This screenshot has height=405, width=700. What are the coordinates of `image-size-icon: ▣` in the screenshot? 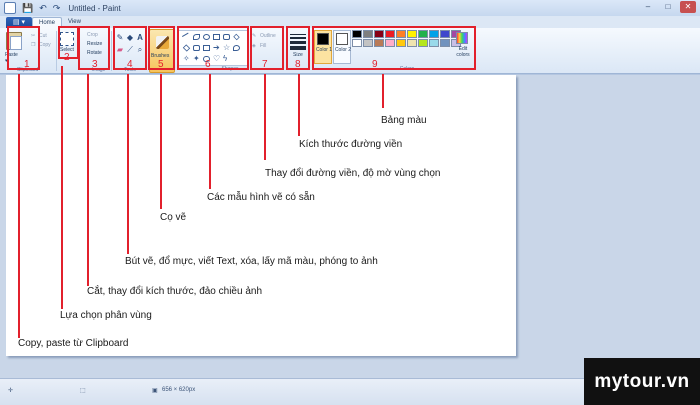 It's located at (155, 391).